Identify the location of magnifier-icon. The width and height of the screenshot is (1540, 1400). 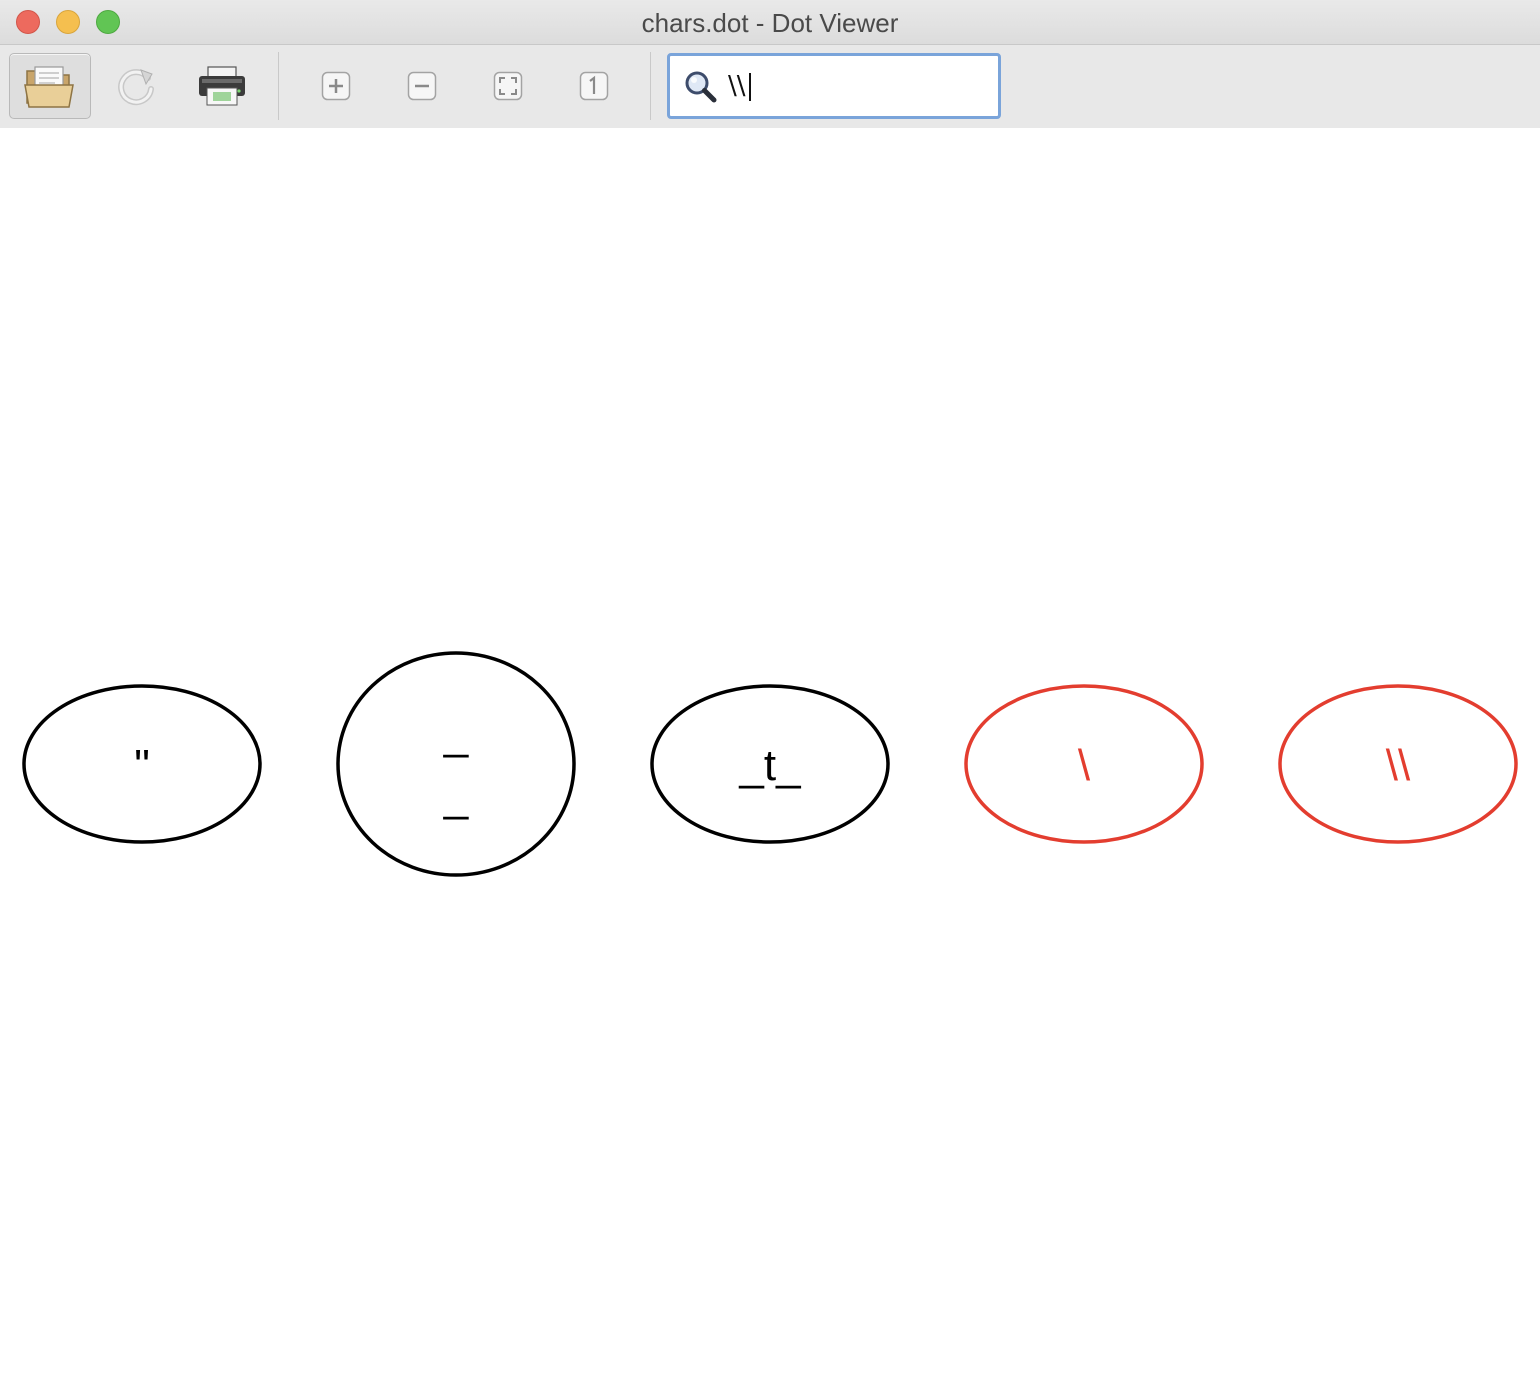
(701, 87).